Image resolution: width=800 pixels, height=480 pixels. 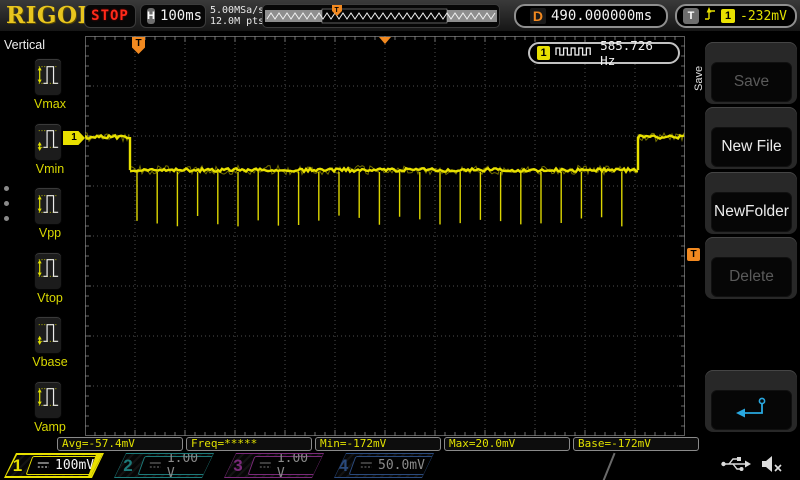 I want to click on channel1-ground-marker: 1, so click(x=74, y=138).